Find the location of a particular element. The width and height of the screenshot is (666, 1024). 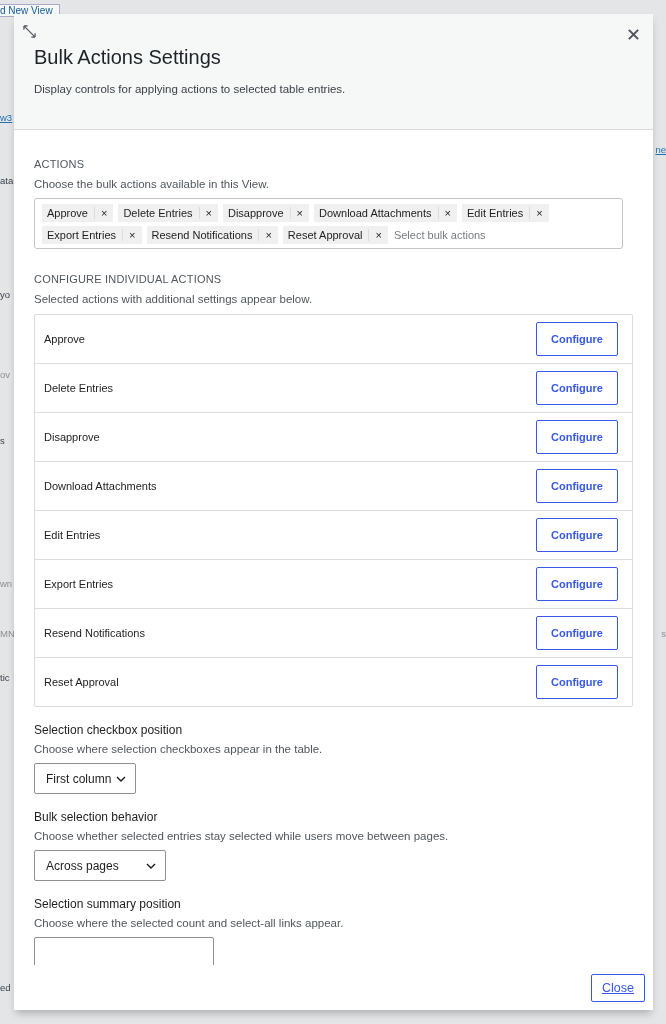

action-name: Reset Approval is located at coordinates (81, 682).